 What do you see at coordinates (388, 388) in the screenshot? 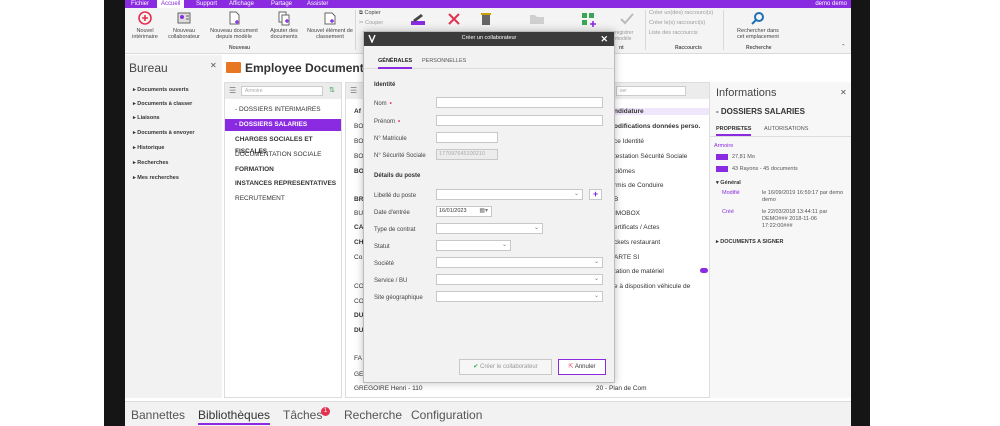
I see `list-item: GREGOIRE Henri - 110` at bounding box center [388, 388].